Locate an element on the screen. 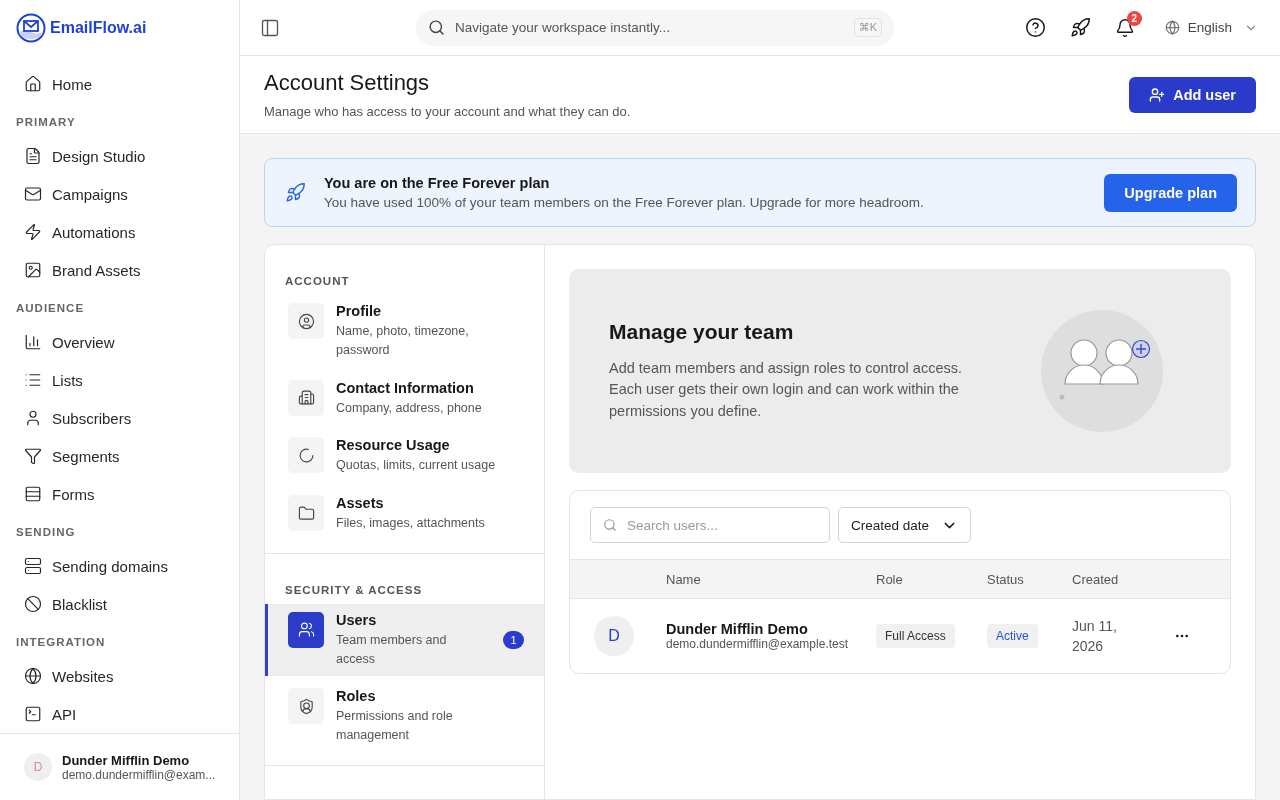 This screenshot has height=800, width=1280. settings-item-description: Team members and access is located at coordinates (392, 649).